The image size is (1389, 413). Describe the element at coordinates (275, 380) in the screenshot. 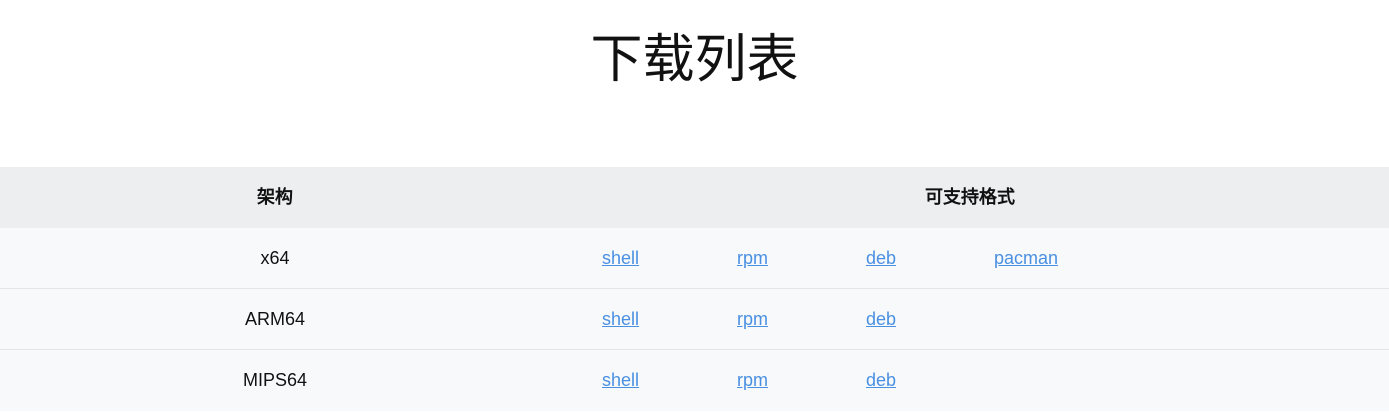

I see `arch-label: MIPS64` at that location.